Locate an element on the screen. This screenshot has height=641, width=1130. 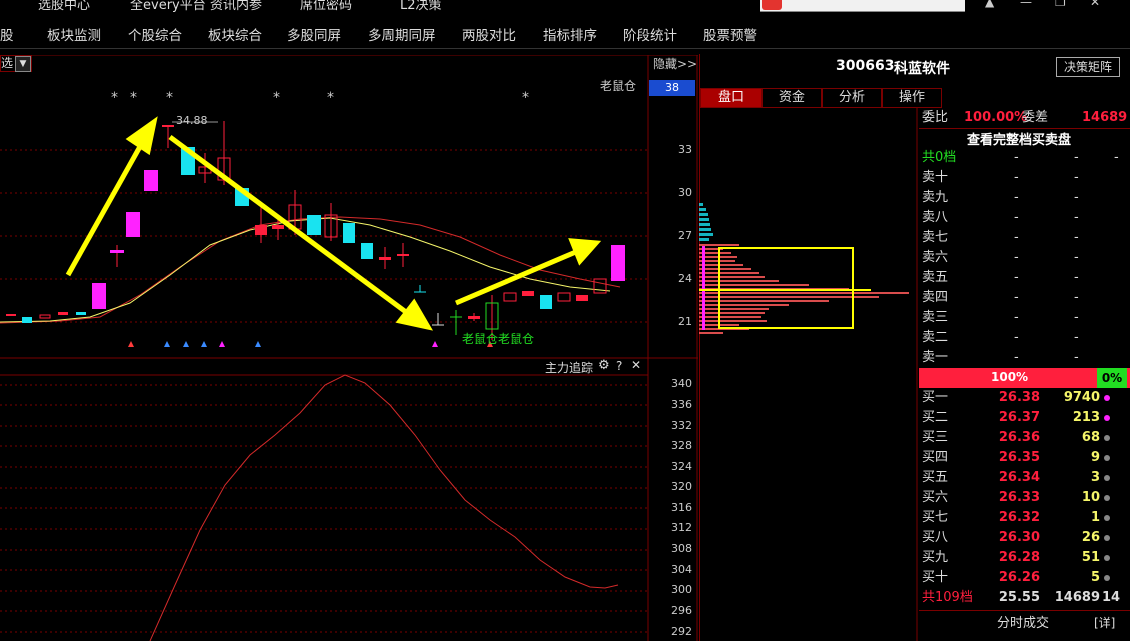
indicator-tick: 316 is located at coordinates (681, 507).